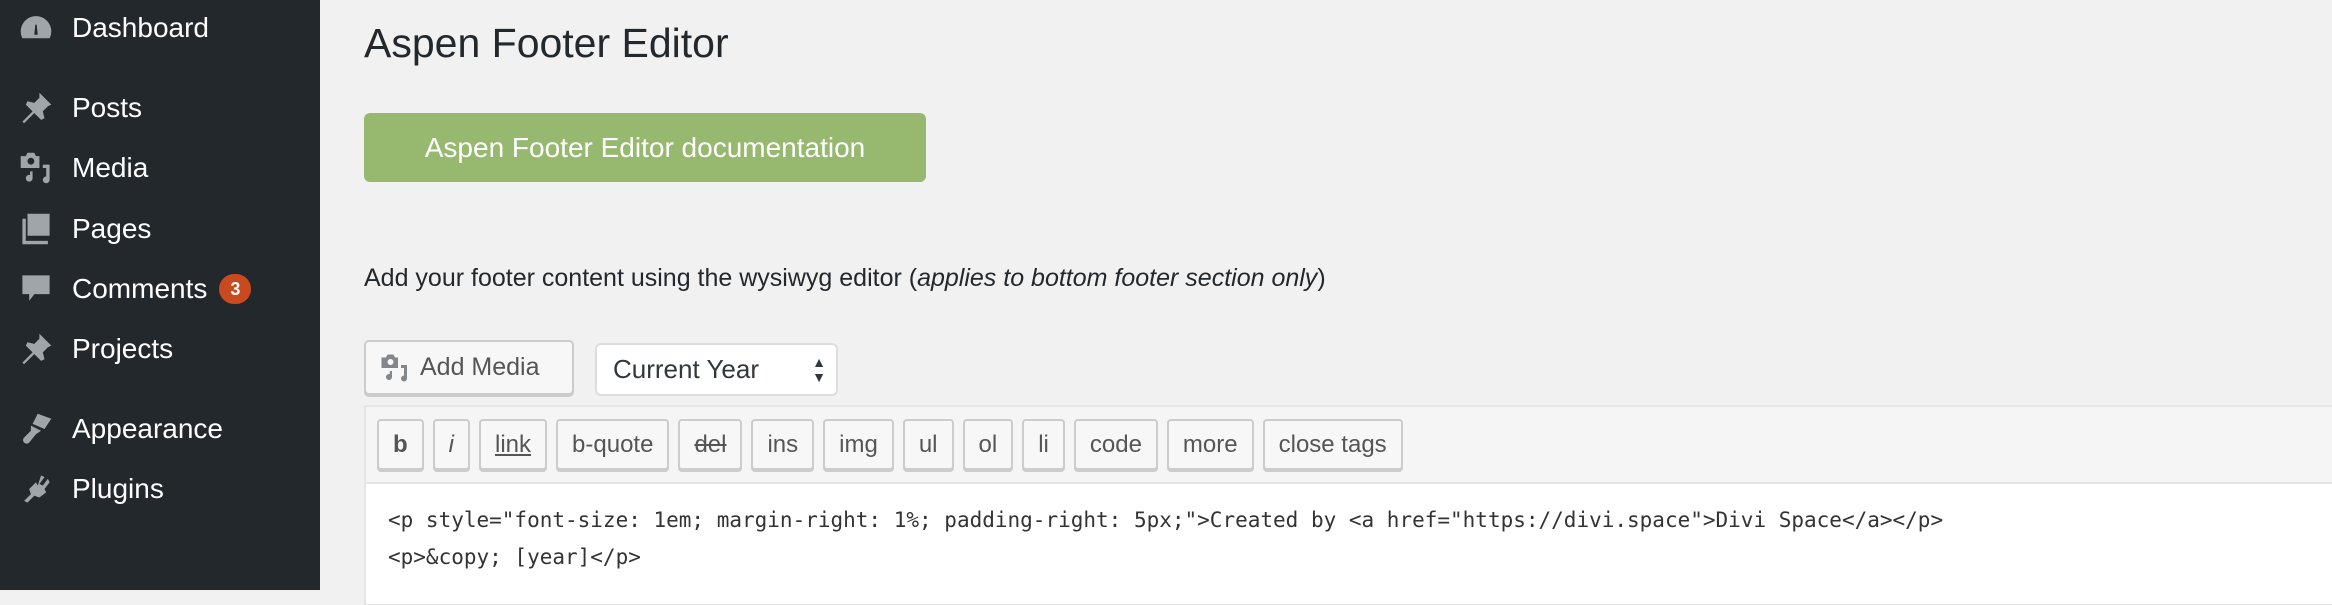  I want to click on code-line: <p>&copy; [year]</p>, so click(514, 557).